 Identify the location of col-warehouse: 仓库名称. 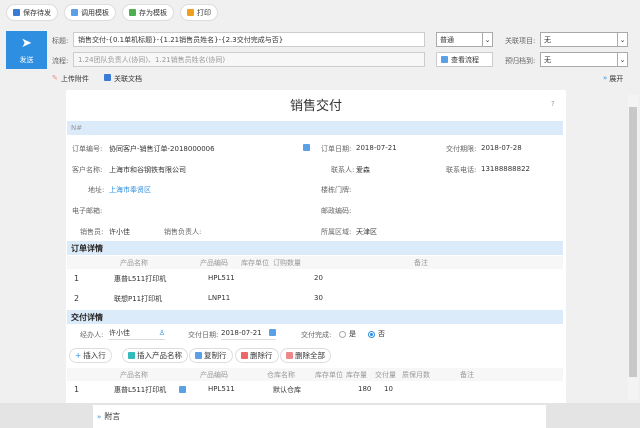
(281, 375).